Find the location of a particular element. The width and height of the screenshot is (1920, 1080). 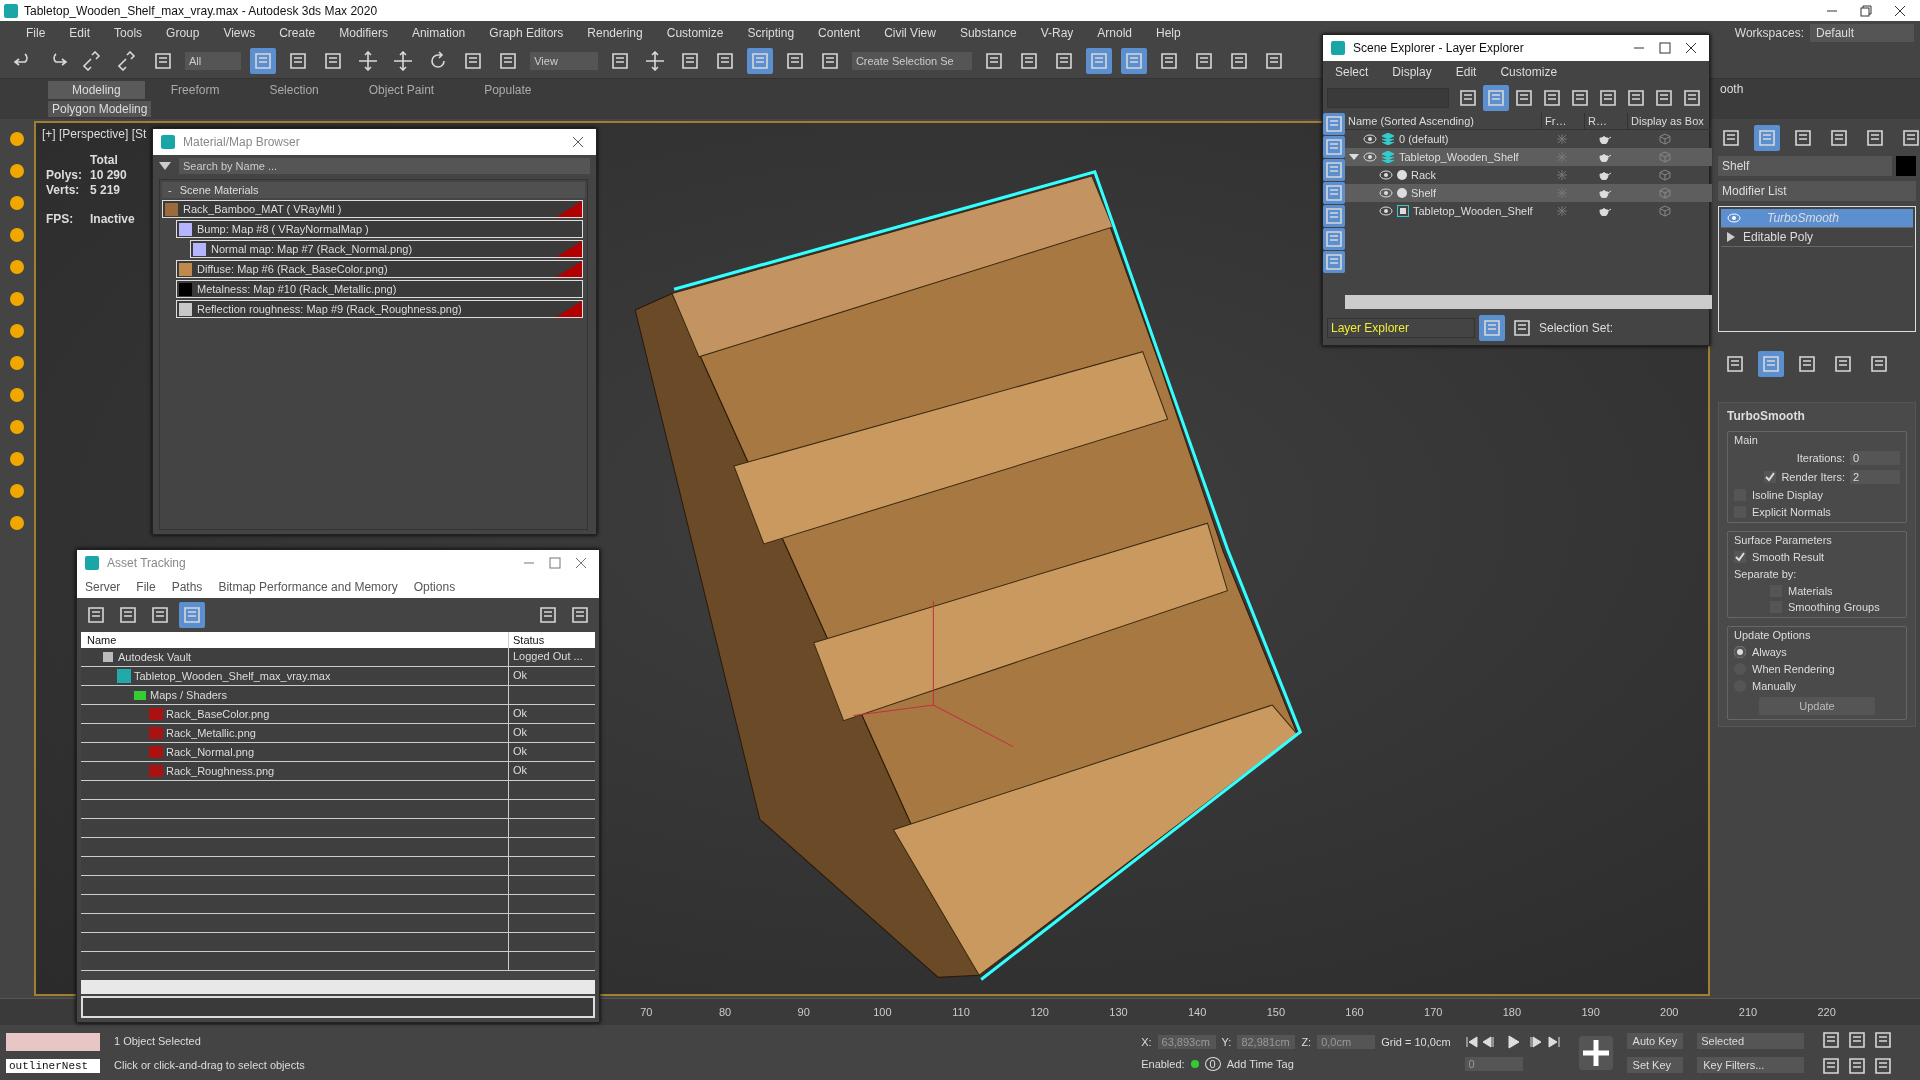

material-row: Rack_Bamboo_MAT ( VRayMtl ) is located at coordinates (372, 209).